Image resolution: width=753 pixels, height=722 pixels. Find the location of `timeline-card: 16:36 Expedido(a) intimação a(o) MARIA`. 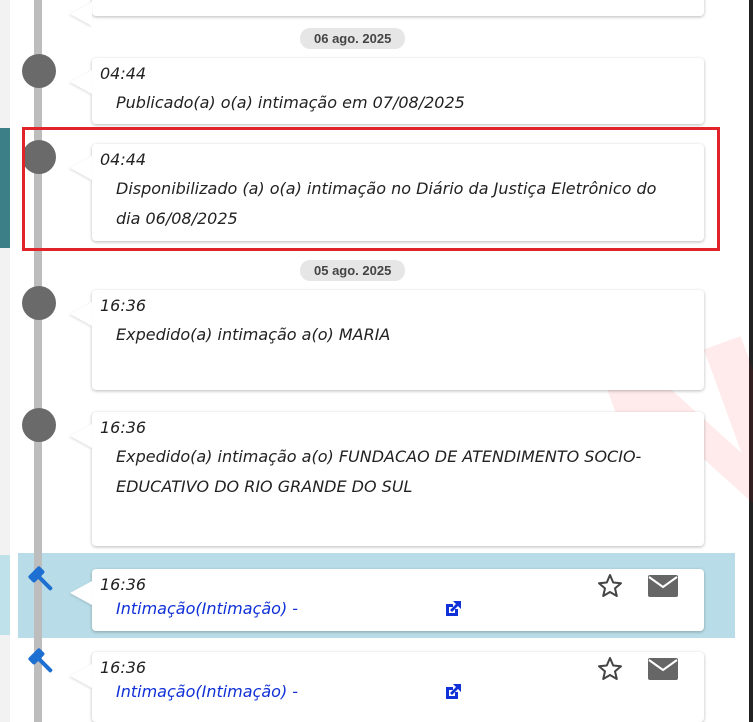

timeline-card: 16:36 Expedido(a) intimação a(o) MARIA is located at coordinates (398, 340).